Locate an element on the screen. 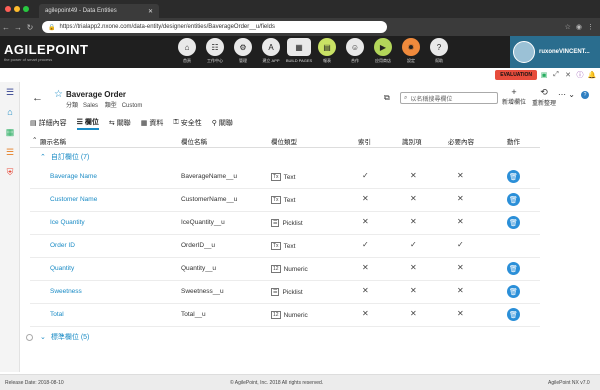 The image size is (600, 390). browser-titlebar: agilepoint49 - Data Entities ✕ is located at coordinates (300, 9).